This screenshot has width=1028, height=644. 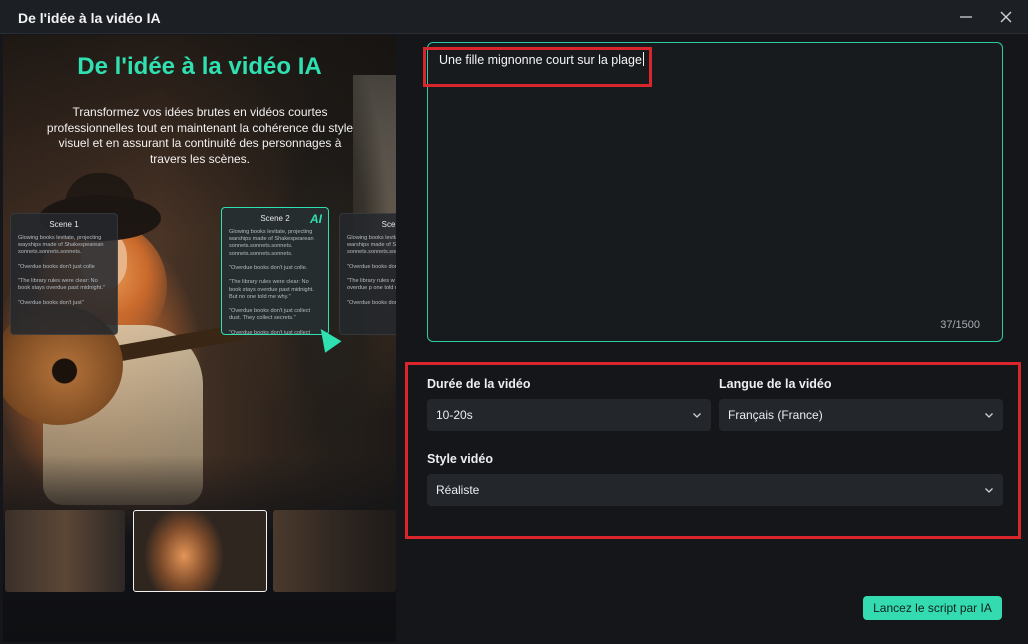 I want to click on ai-badge: AI, so click(x=316, y=219).